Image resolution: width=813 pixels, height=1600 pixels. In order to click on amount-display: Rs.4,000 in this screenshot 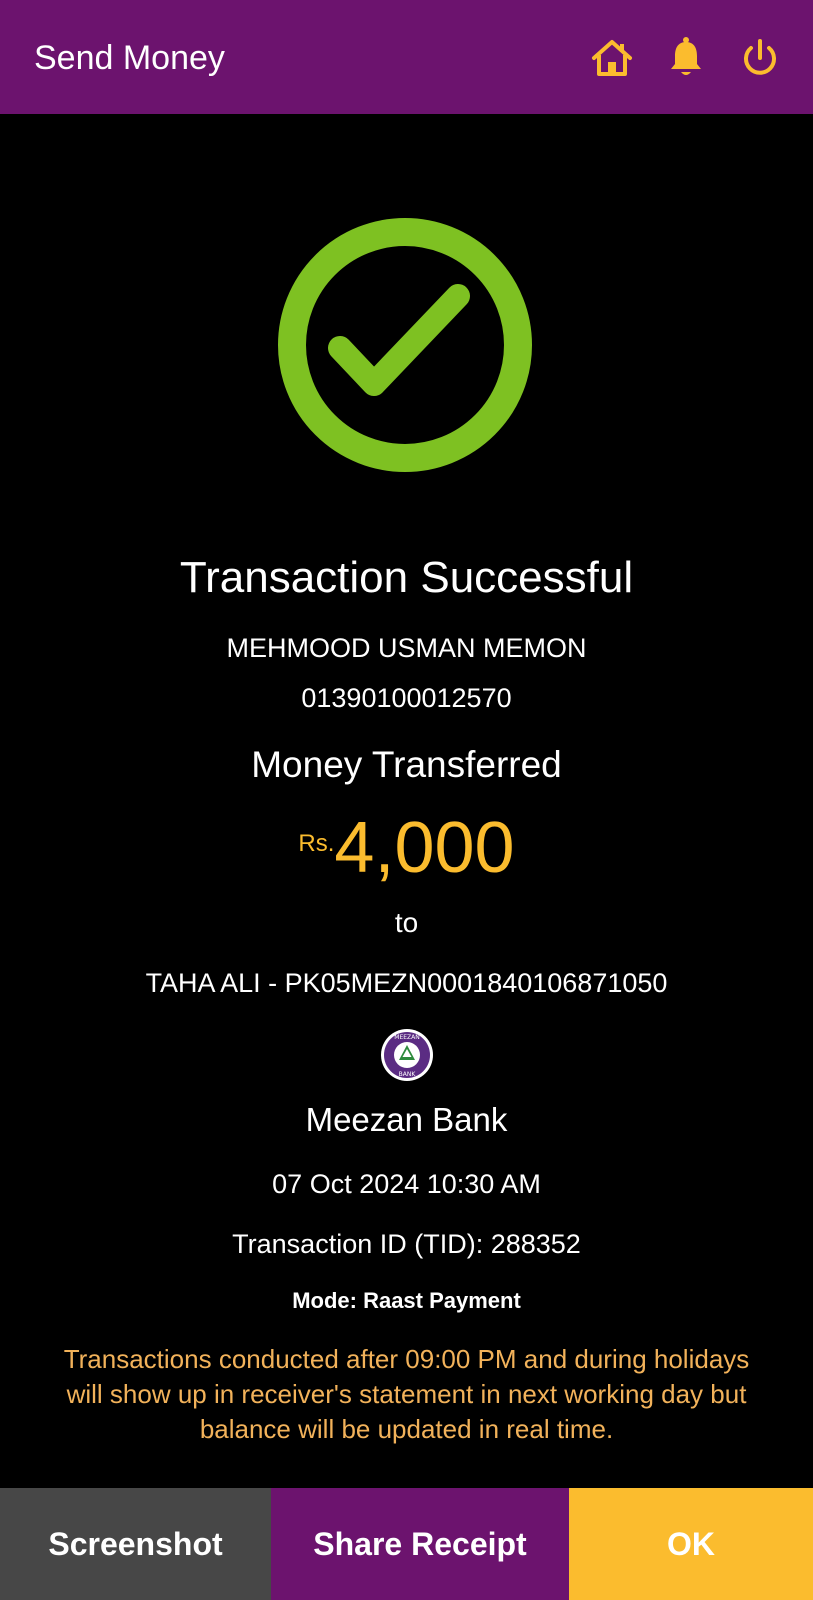, I will do `click(406, 848)`.